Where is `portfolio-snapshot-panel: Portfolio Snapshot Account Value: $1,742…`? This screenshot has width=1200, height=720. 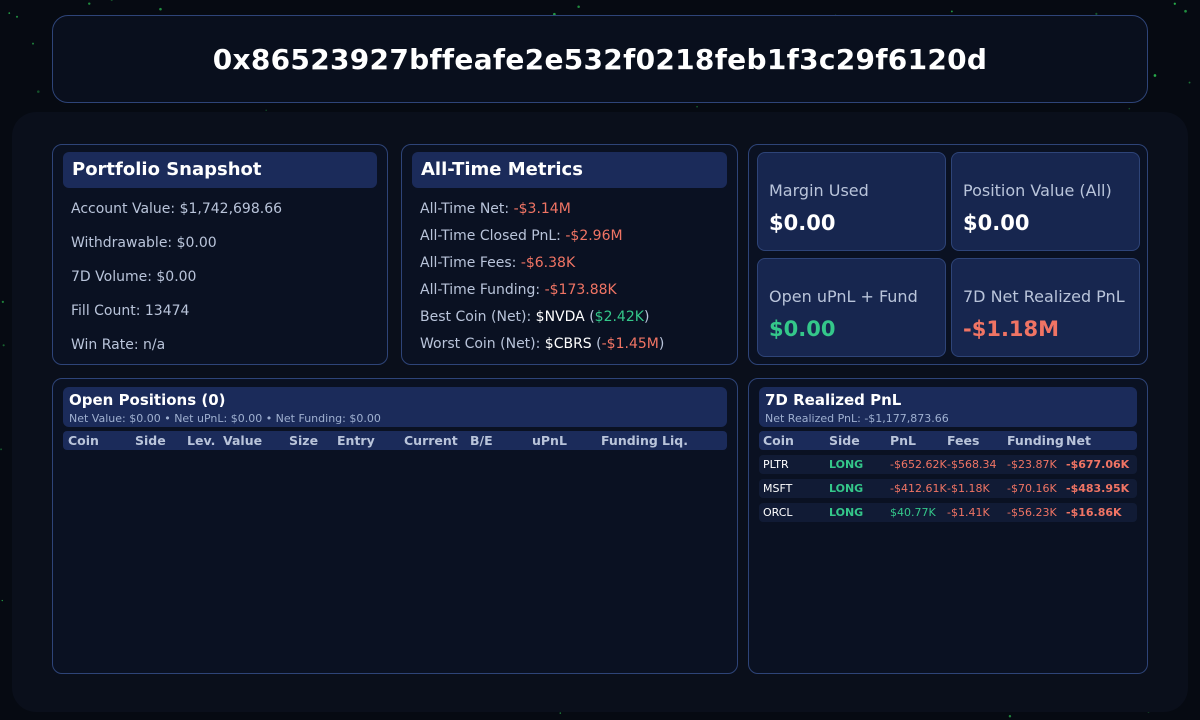
portfolio-snapshot-panel: Portfolio Snapshot Account Value: $1,742… is located at coordinates (220, 254).